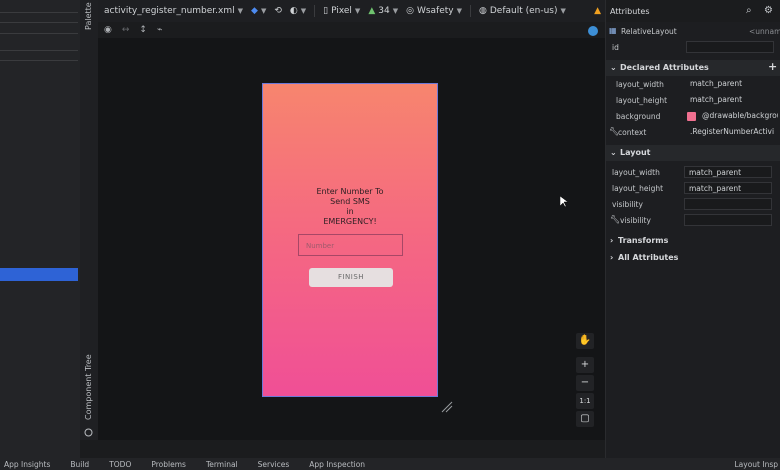 This screenshot has height=470, width=780. What do you see at coordinates (693, 258) in the screenshot?
I see `all-attributes-section-header: › All Attributes` at bounding box center [693, 258].